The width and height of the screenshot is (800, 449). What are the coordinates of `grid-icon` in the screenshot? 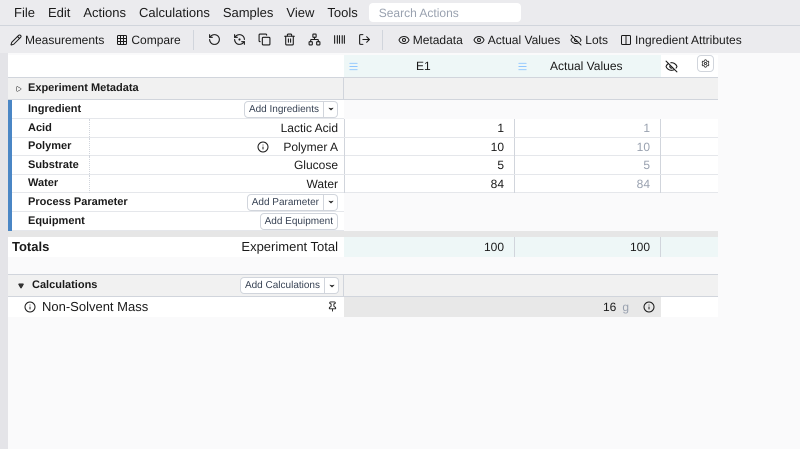 It's located at (122, 40).